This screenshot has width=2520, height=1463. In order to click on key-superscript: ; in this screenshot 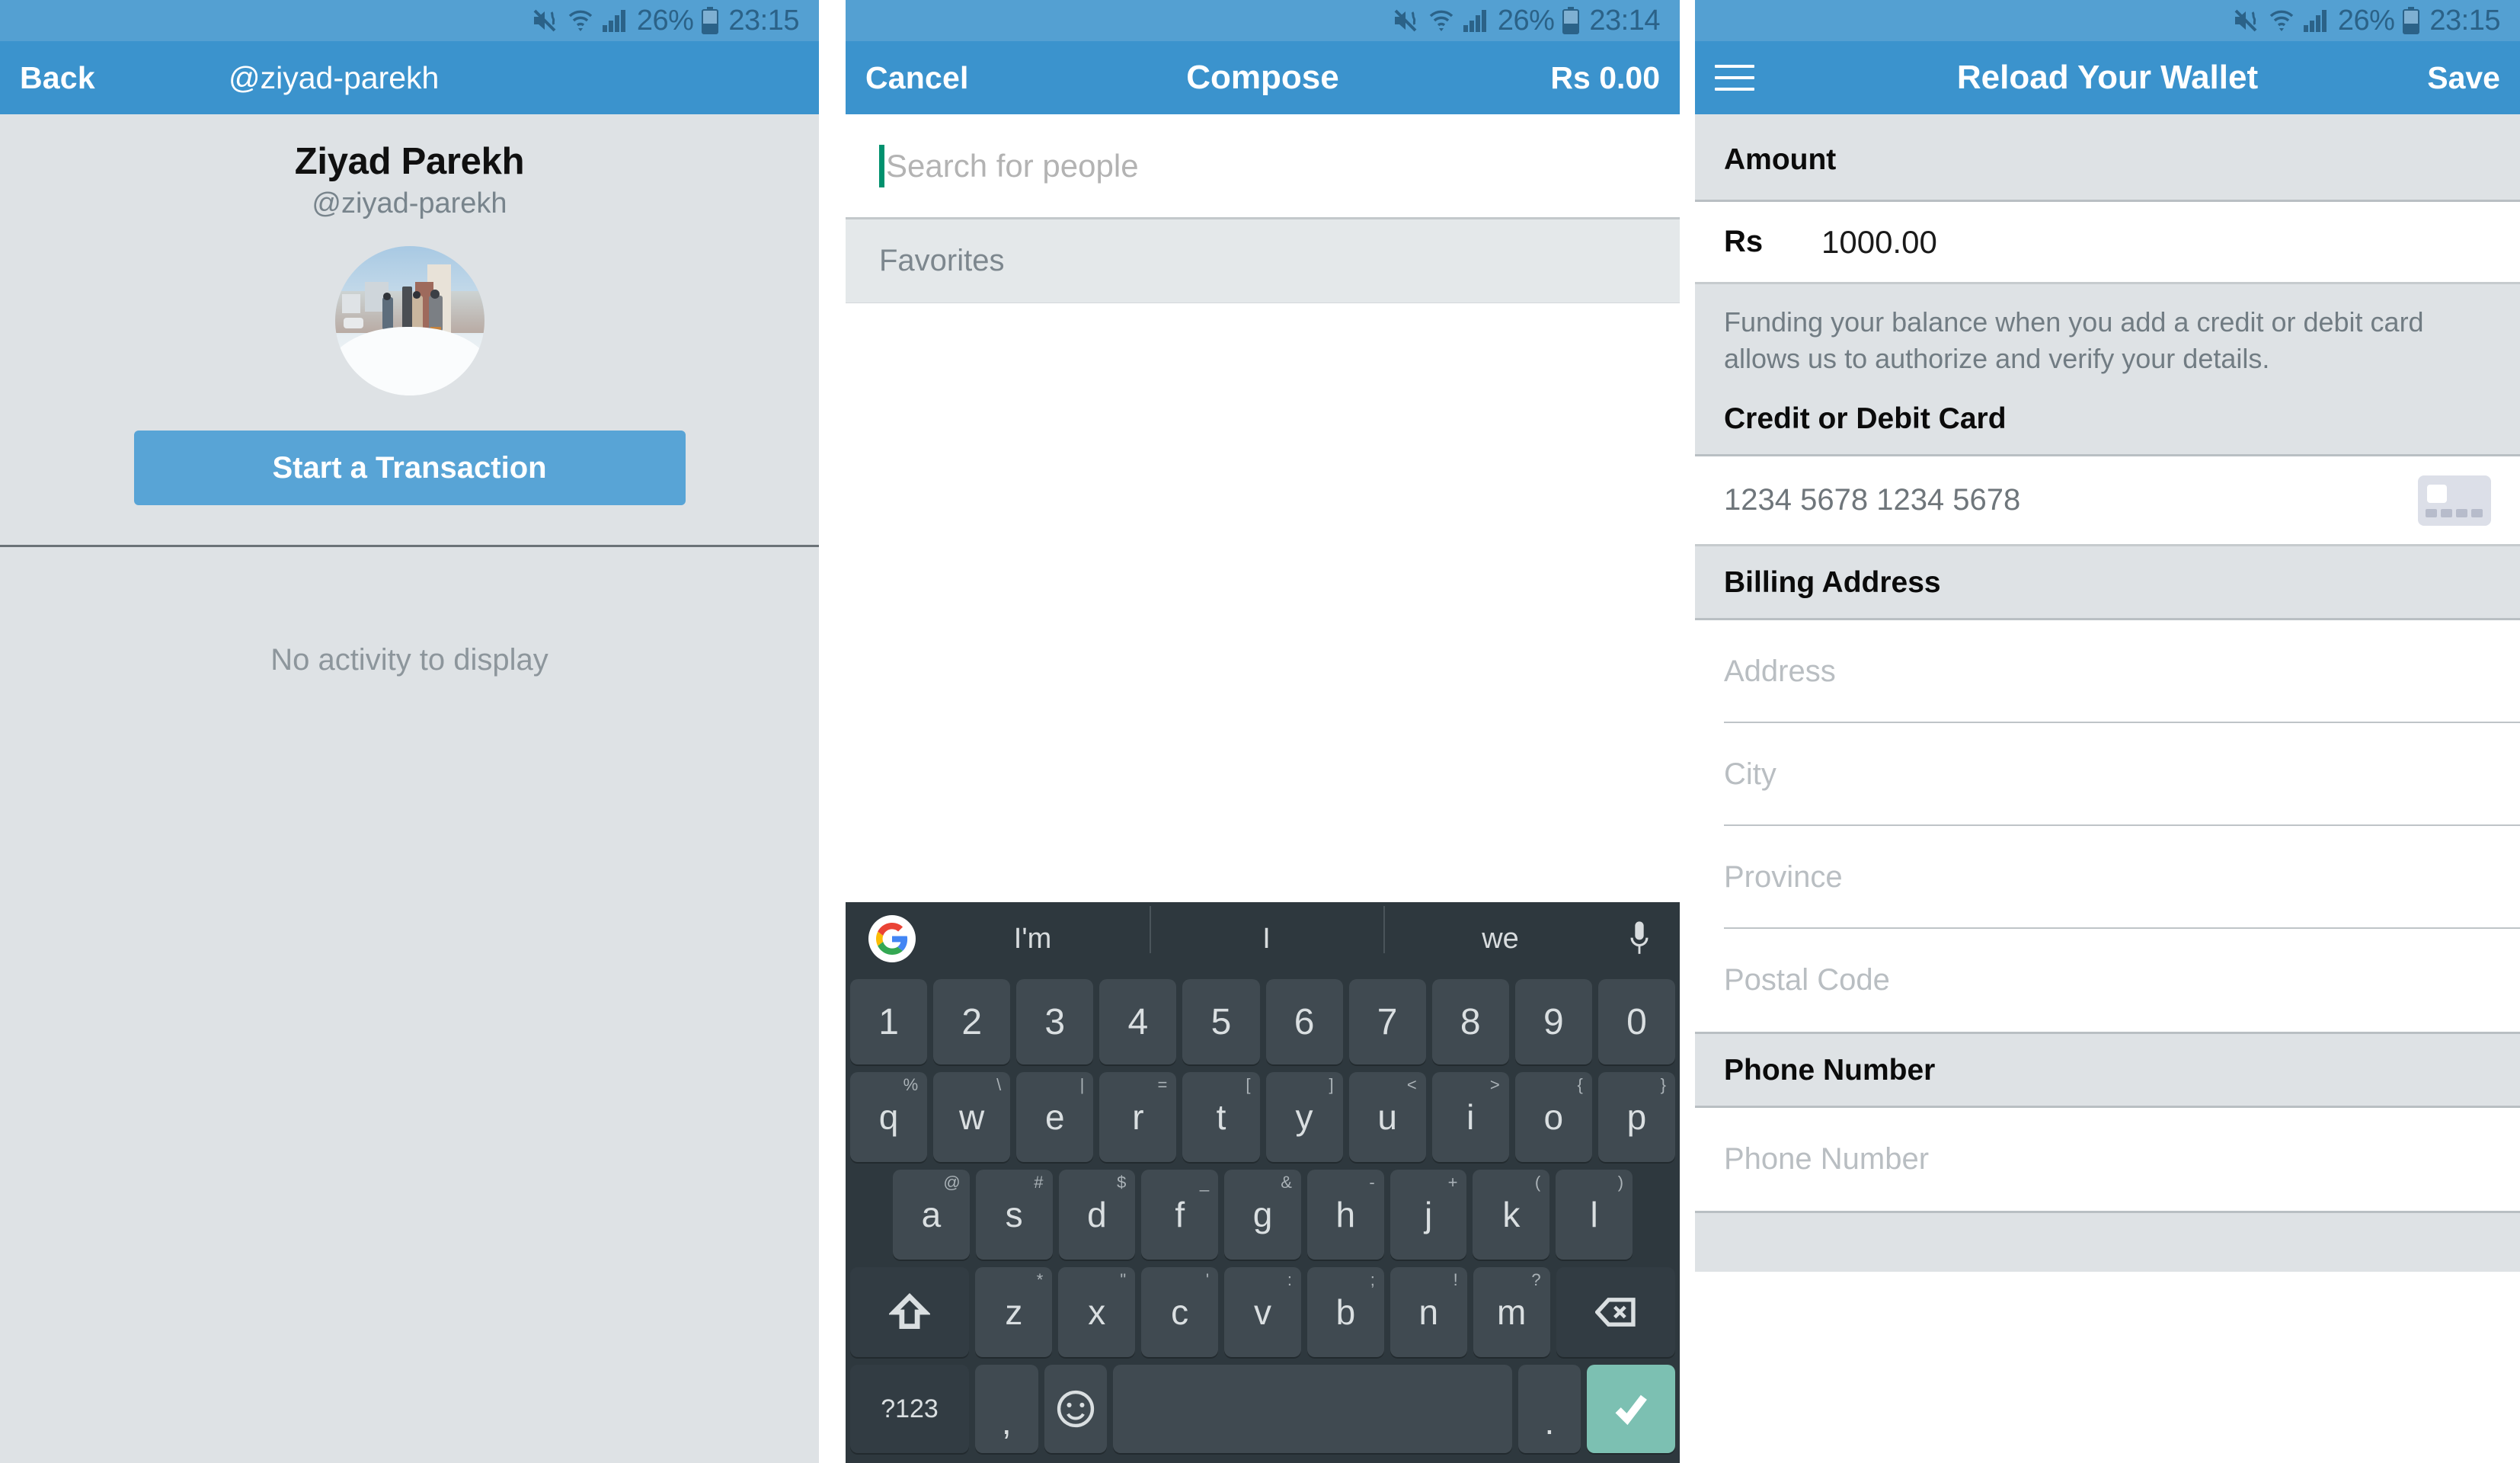, I will do `click(1372, 1279)`.